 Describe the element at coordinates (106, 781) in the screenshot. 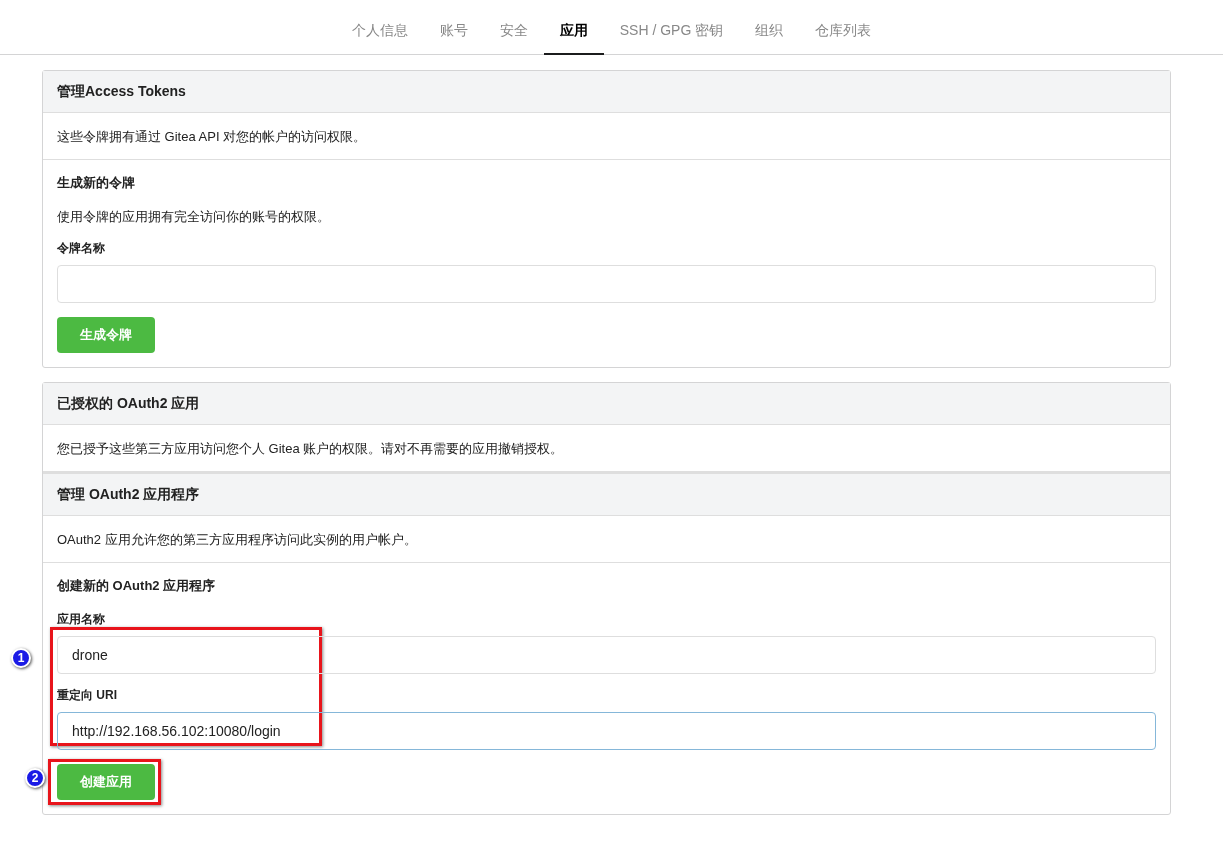

I see `create-app-button: 创建应用` at that location.